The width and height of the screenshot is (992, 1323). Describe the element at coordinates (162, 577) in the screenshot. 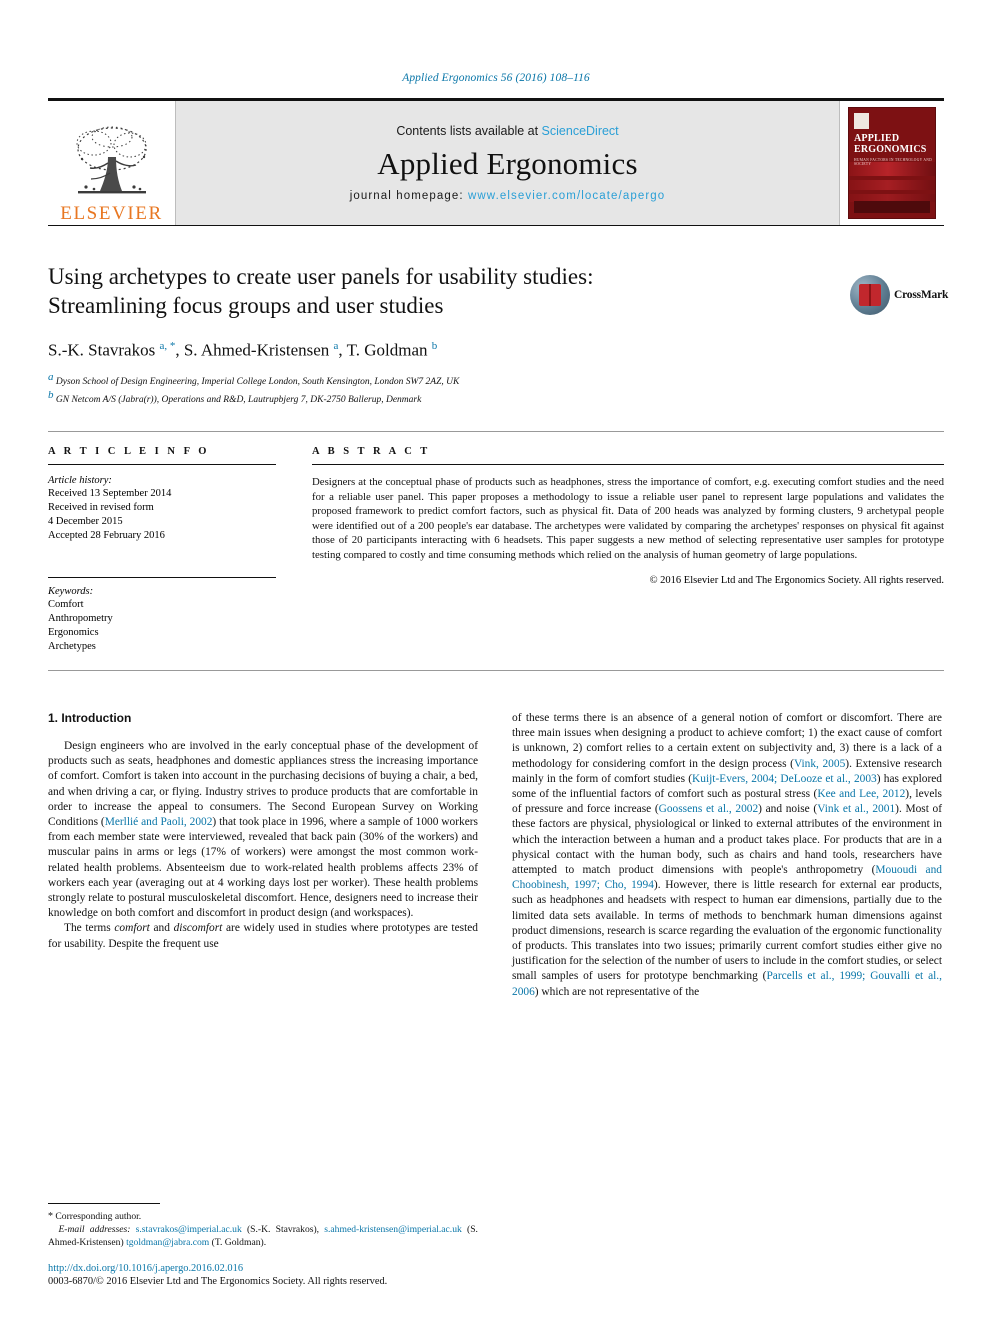

I see `keywords-rule` at that location.